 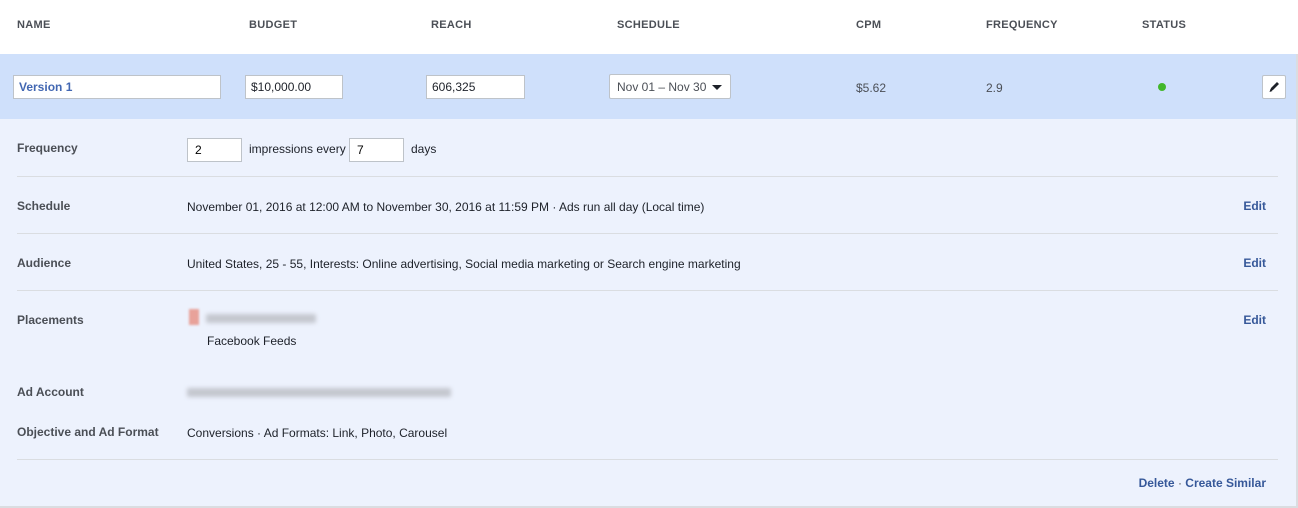 I want to click on placement-feed-text: Facebook Feeds, so click(x=252, y=341).